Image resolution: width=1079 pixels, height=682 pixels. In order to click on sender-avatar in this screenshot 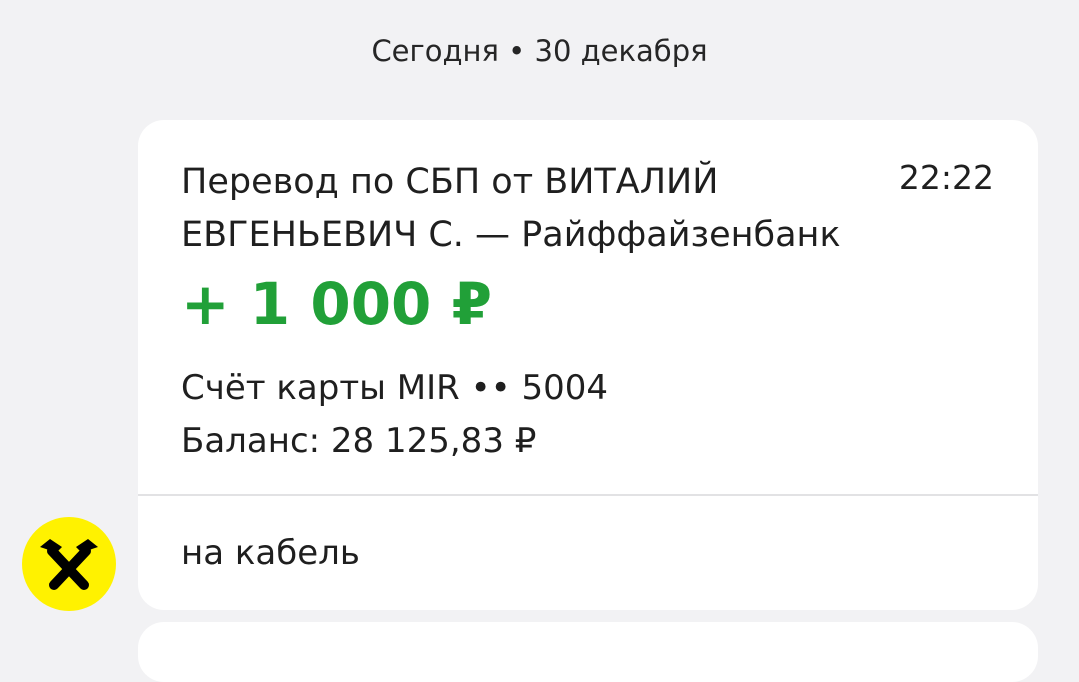, I will do `click(69, 564)`.